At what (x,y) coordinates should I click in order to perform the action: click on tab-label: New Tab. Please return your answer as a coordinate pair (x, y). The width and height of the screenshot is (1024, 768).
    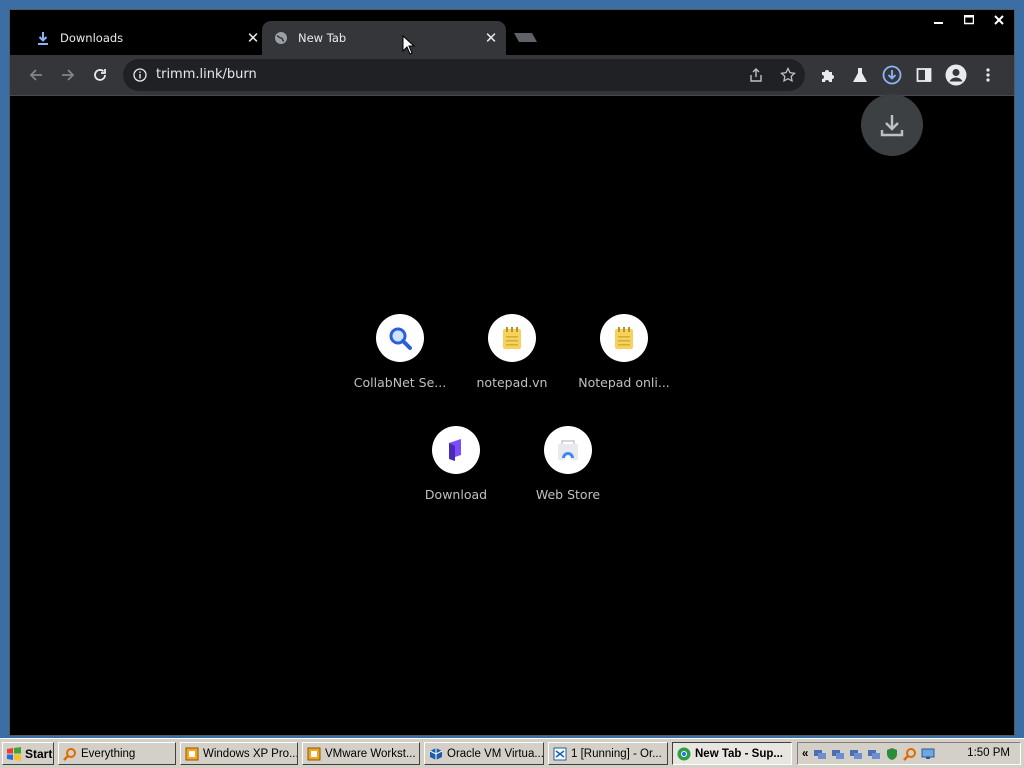
    Looking at the image, I should click on (322, 38).